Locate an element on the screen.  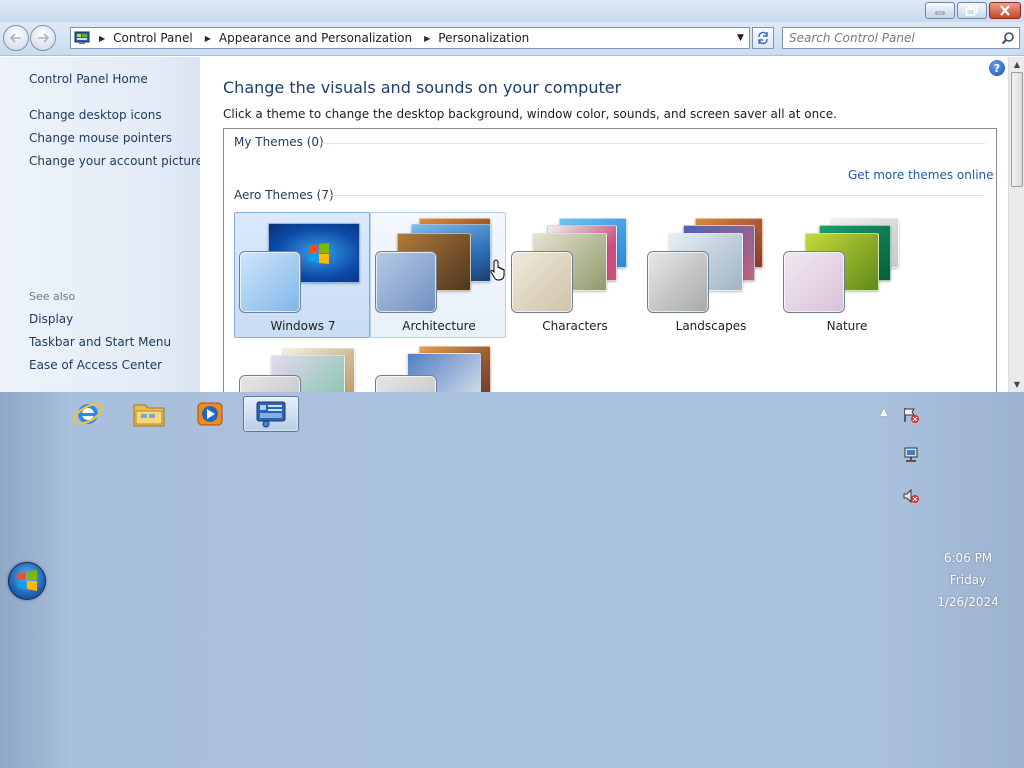
volume-muted-icon is located at coordinates (911, 496).